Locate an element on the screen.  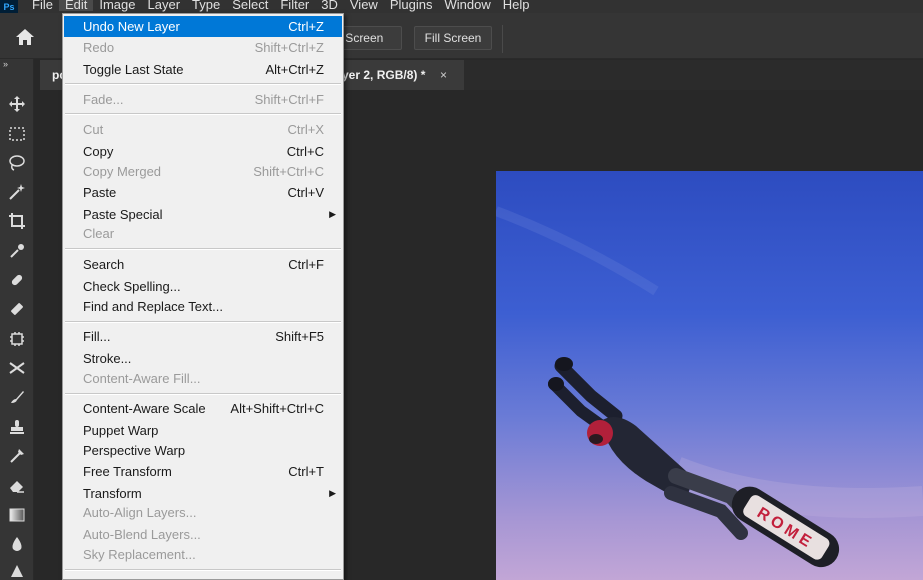
menu-transform: Transform ▶ is located at coordinates (203, 493).